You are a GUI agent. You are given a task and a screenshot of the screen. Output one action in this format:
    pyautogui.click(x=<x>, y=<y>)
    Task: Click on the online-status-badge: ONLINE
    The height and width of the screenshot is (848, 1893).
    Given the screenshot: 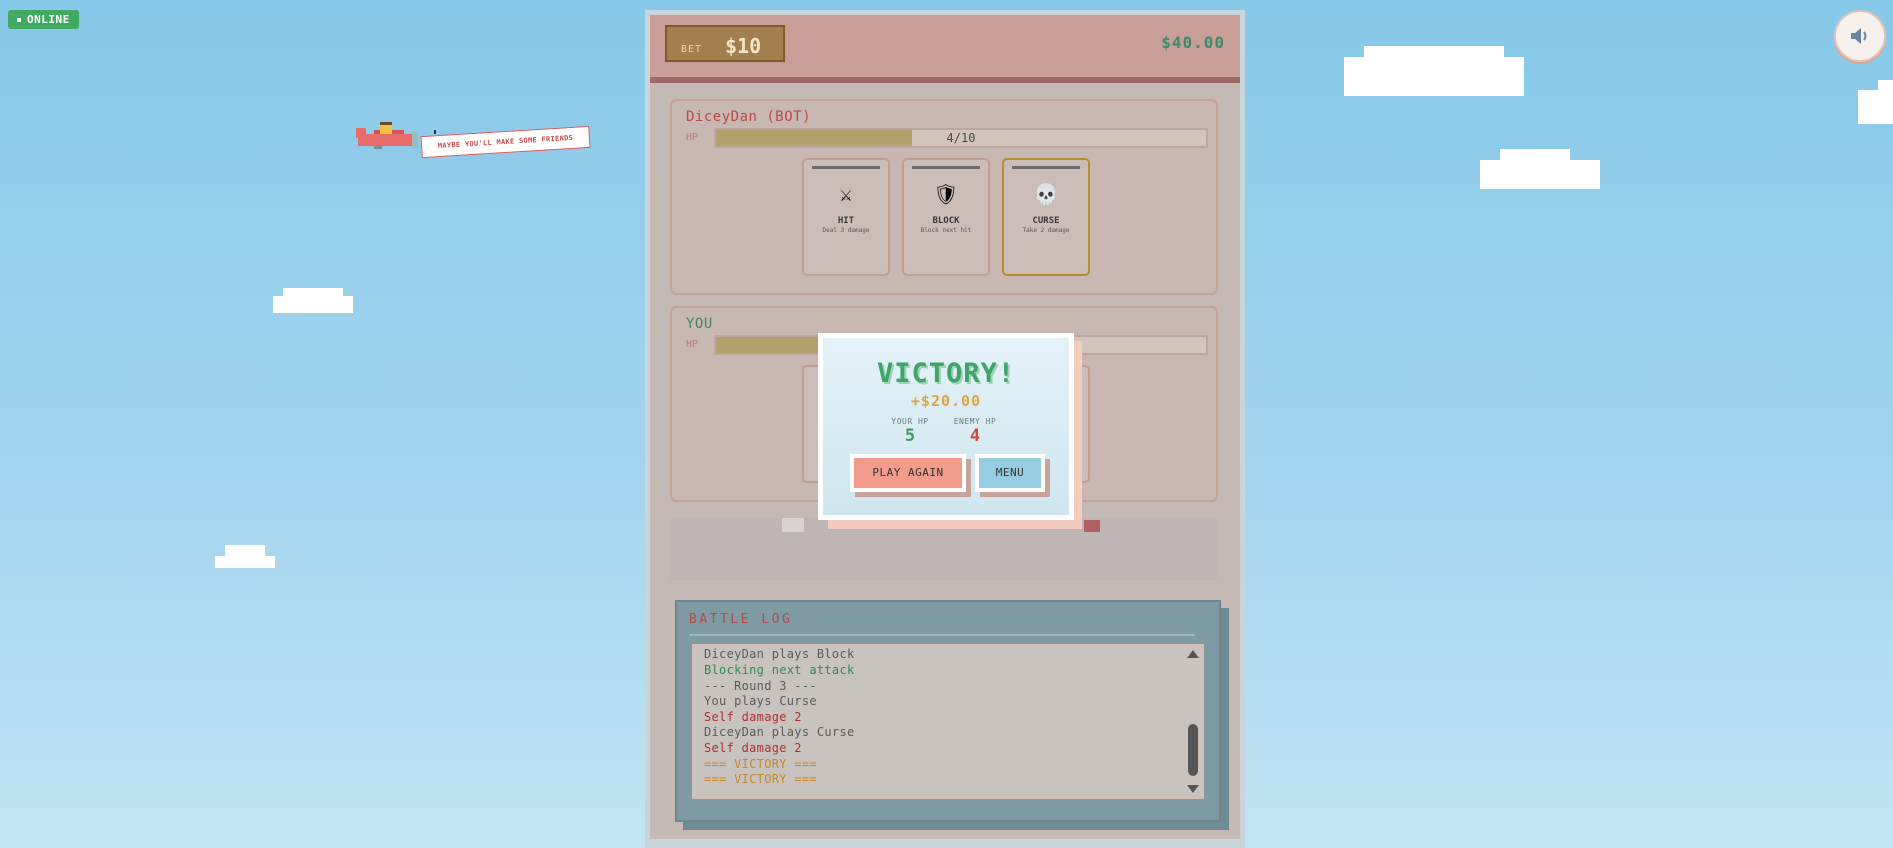 What is the action you would take?
    pyautogui.click(x=43, y=19)
    